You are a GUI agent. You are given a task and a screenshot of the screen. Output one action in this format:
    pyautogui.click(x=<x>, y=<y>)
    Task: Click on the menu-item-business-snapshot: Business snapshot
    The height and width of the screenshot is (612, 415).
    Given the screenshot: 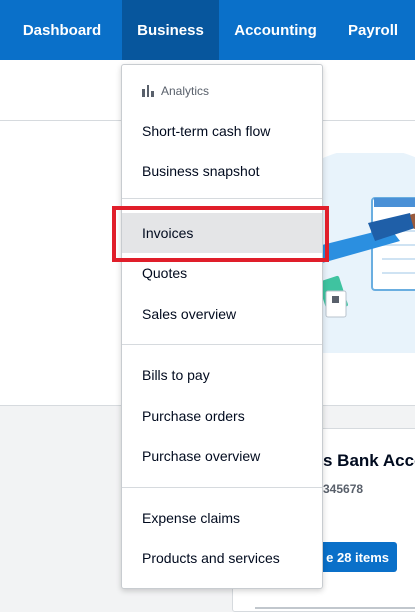 What is the action you would take?
    pyautogui.click(x=222, y=171)
    